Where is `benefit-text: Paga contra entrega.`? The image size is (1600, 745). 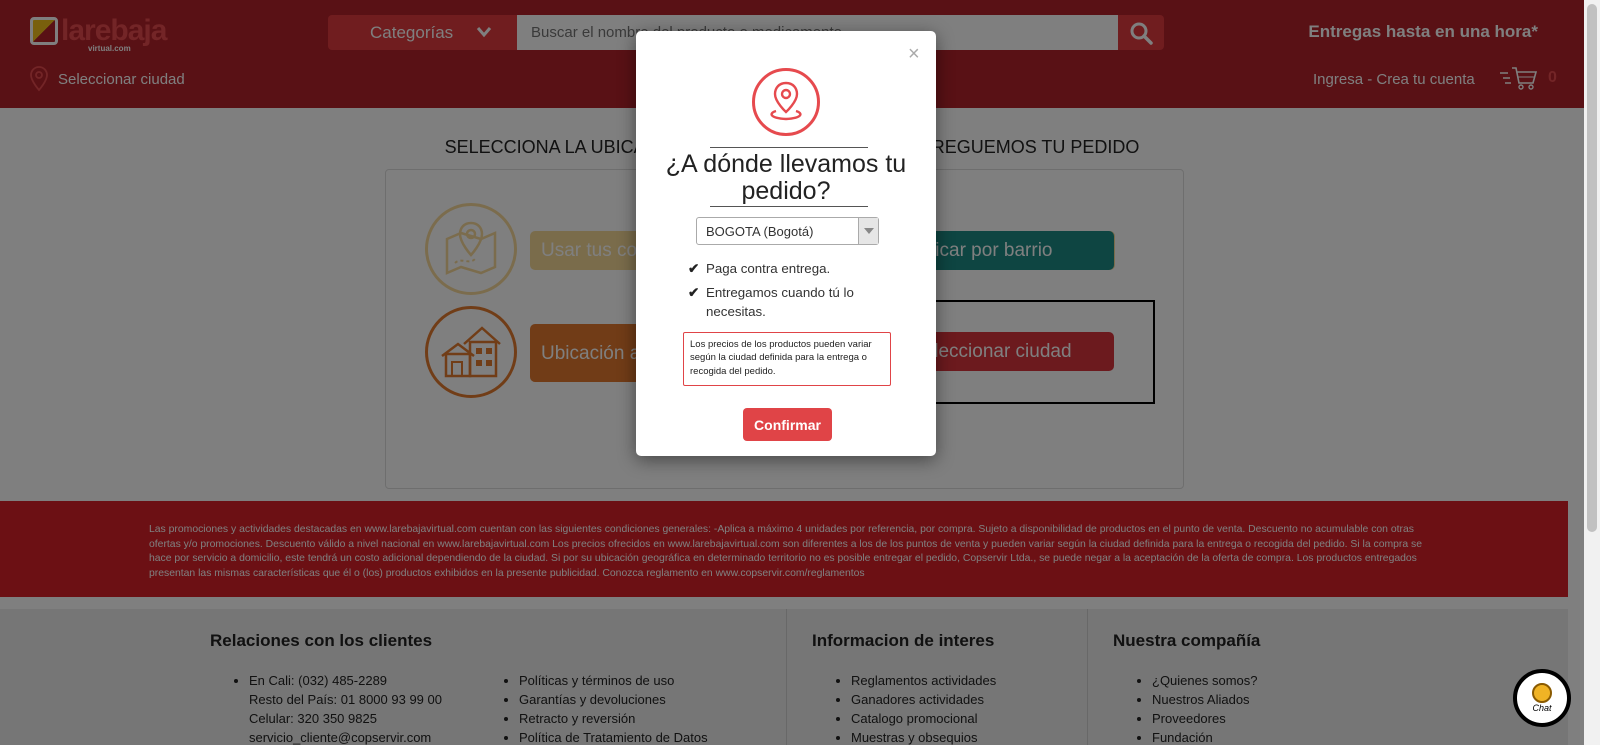 benefit-text: Paga contra entrega. is located at coordinates (768, 268).